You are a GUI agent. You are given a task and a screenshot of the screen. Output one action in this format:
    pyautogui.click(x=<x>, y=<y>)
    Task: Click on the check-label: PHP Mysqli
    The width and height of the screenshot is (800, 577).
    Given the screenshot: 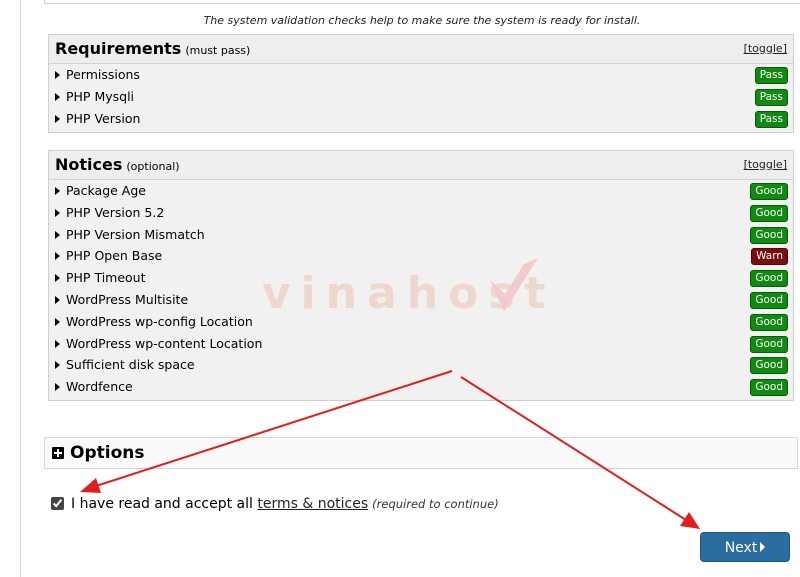 What is the action you would take?
    pyautogui.click(x=100, y=96)
    